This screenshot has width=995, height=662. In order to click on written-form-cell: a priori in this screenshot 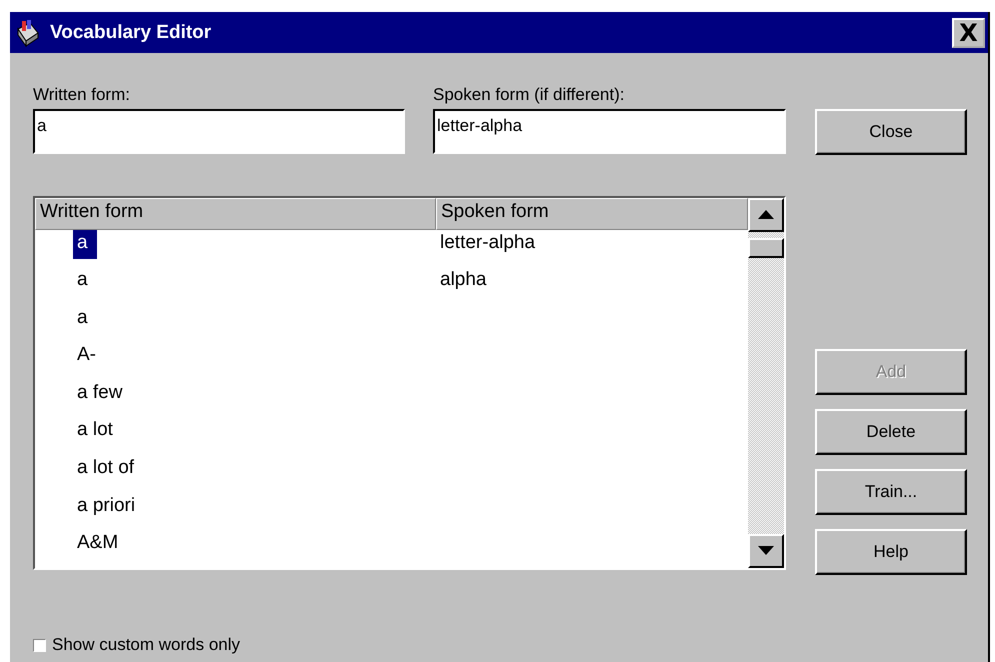, I will do `click(106, 505)`.